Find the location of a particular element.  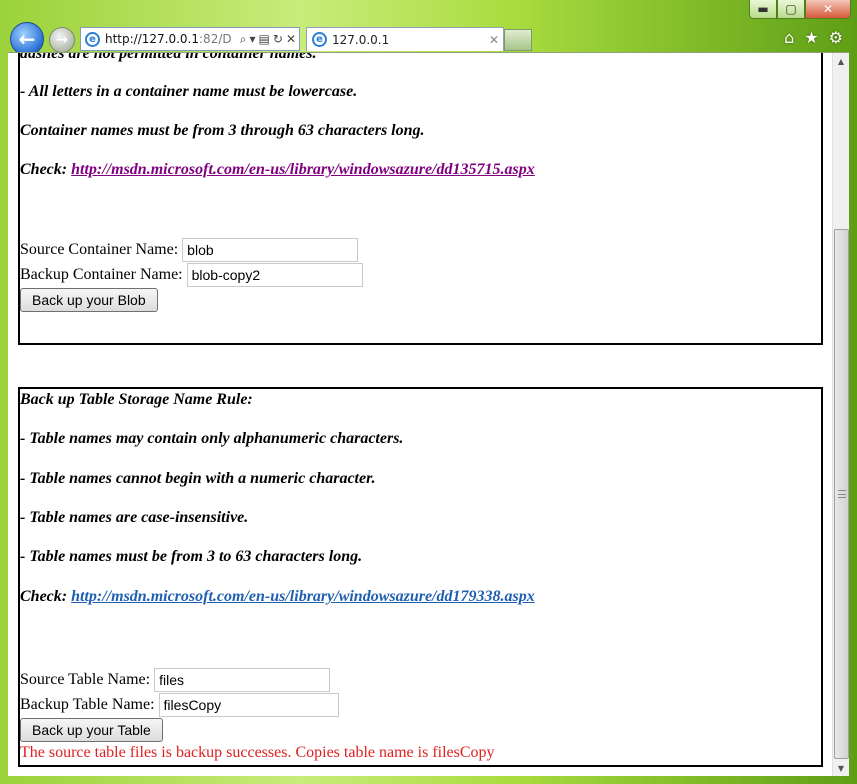

table-check-label: Check: is located at coordinates (44, 596).